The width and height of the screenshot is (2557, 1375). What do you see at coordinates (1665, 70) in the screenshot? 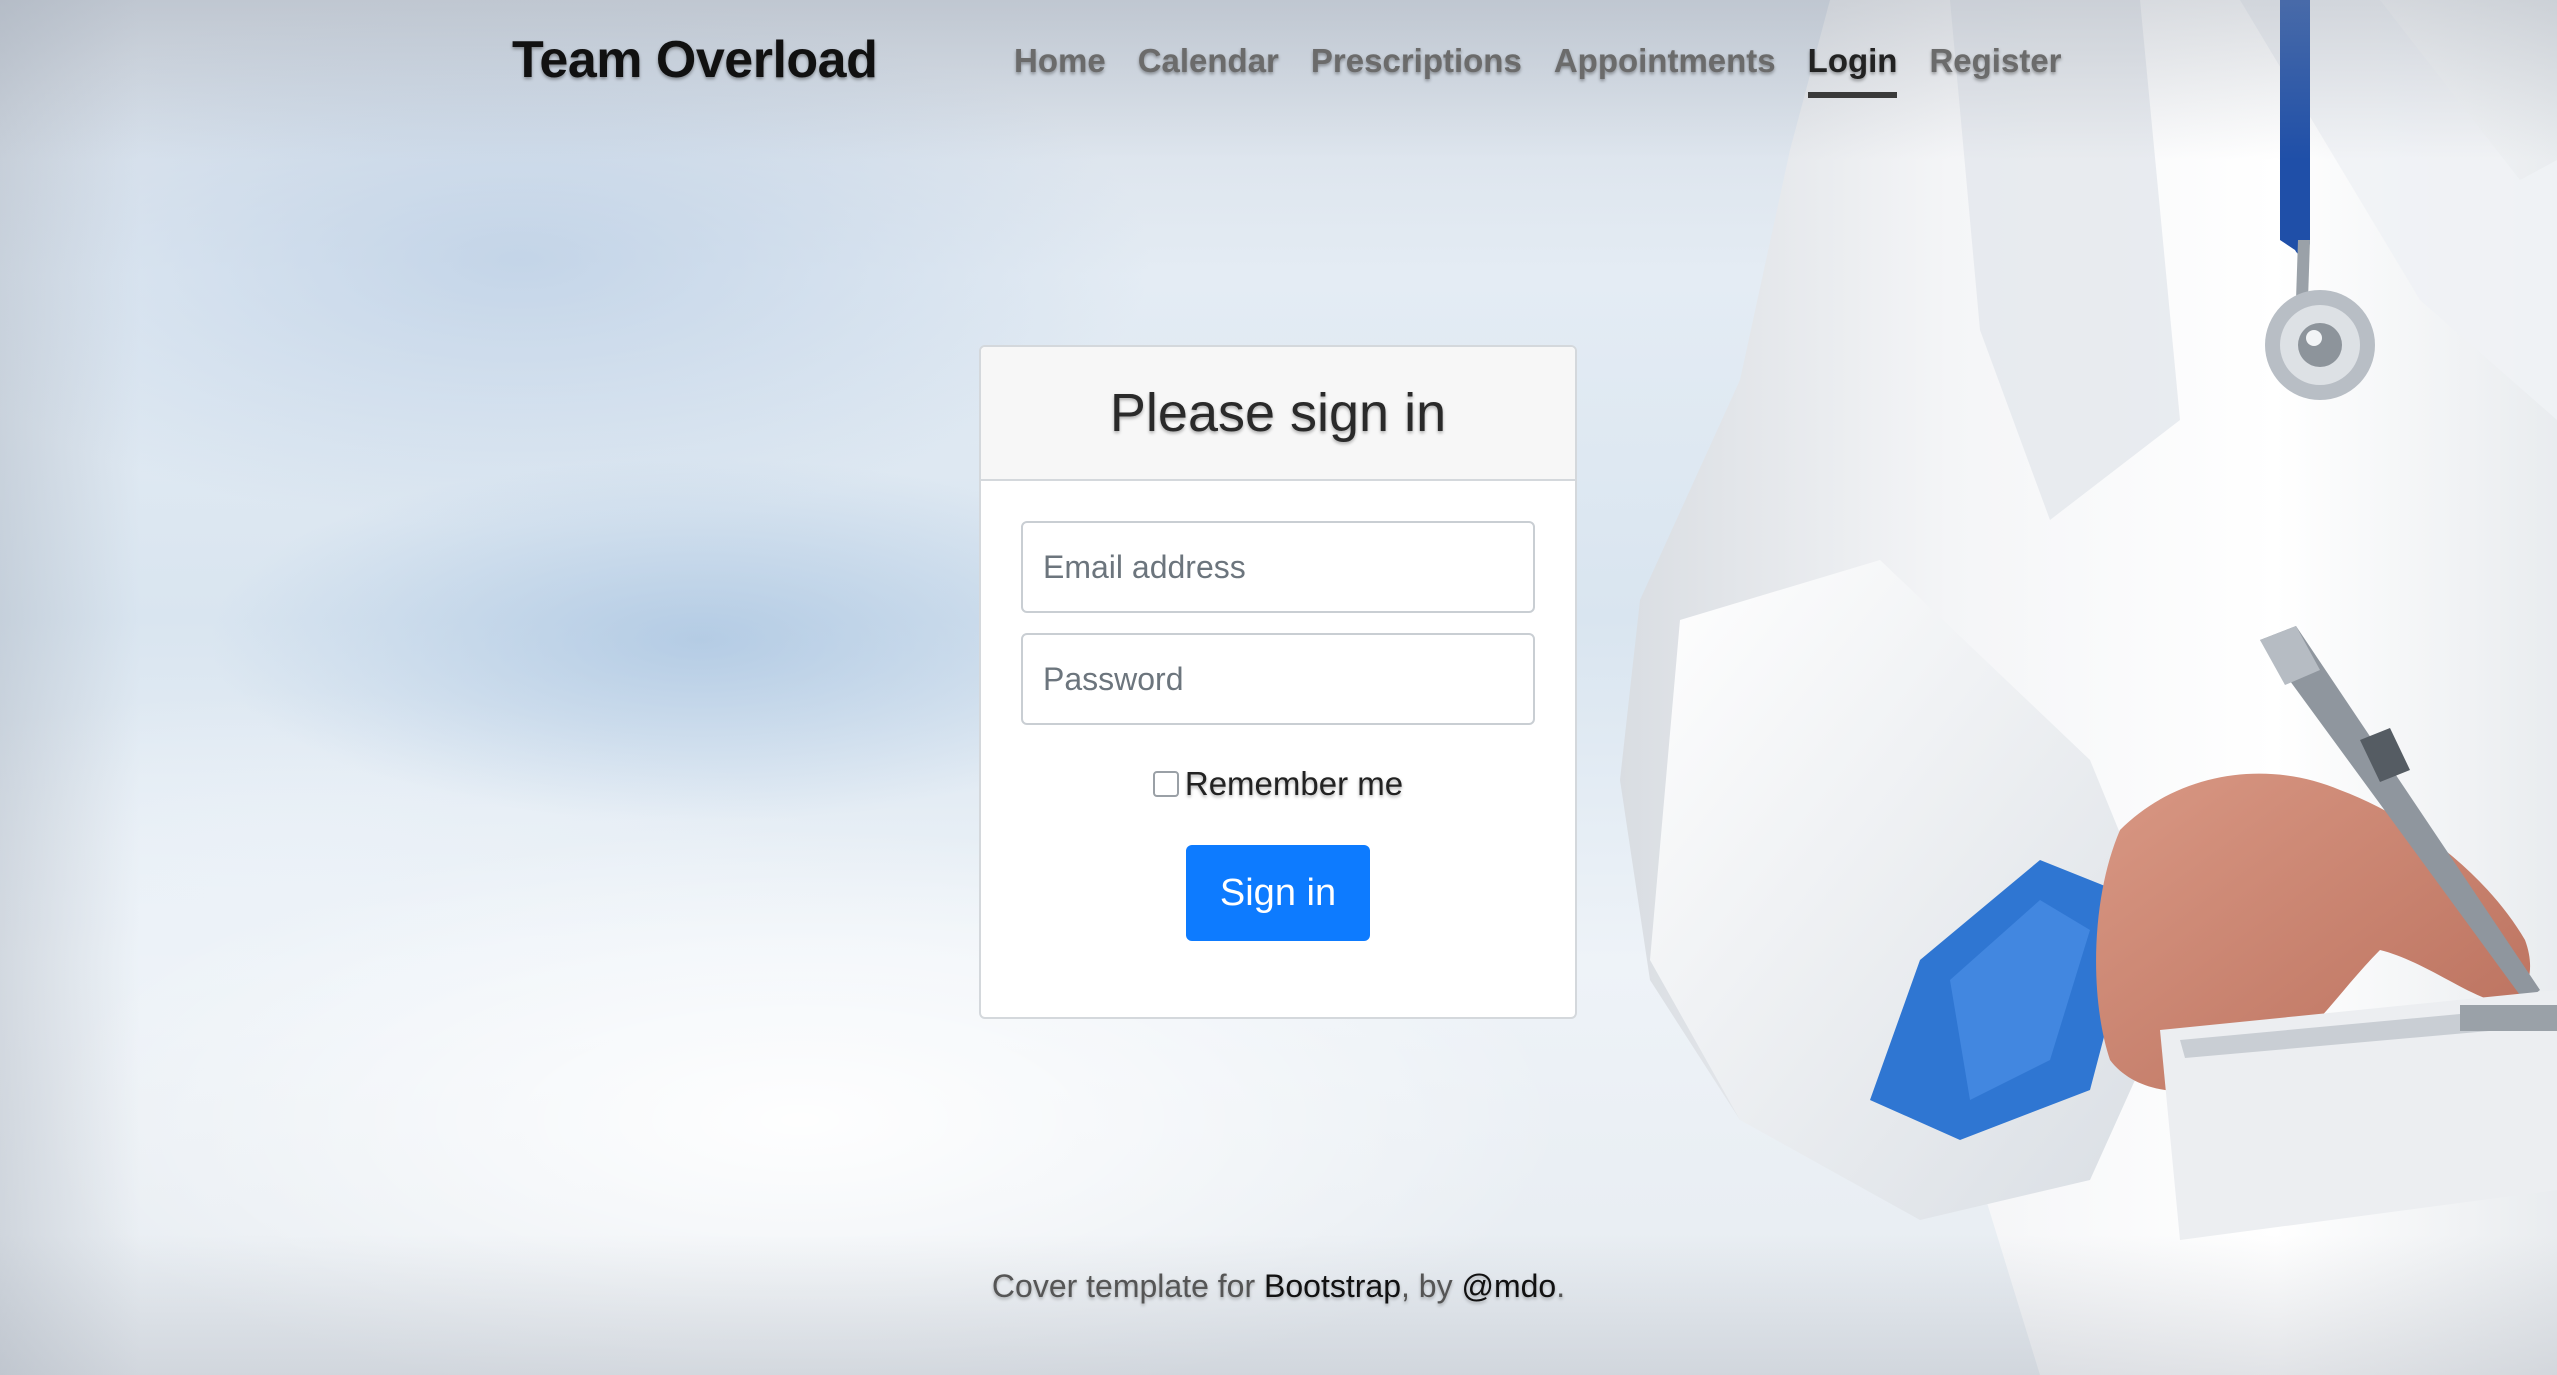
I see `nav-appointments: Appointments` at bounding box center [1665, 70].